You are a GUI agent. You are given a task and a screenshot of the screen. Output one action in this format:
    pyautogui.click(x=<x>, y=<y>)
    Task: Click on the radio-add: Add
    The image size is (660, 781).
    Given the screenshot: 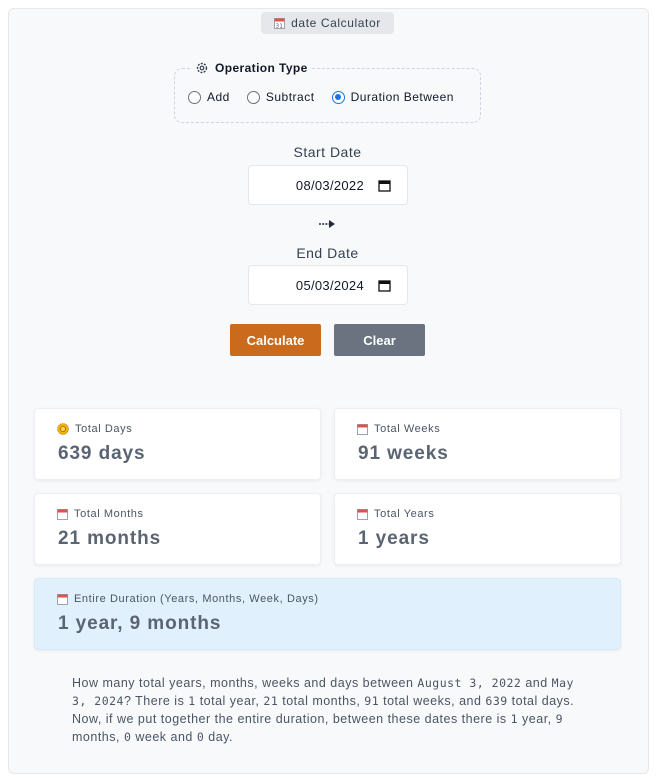 What is the action you would take?
    pyautogui.click(x=209, y=97)
    